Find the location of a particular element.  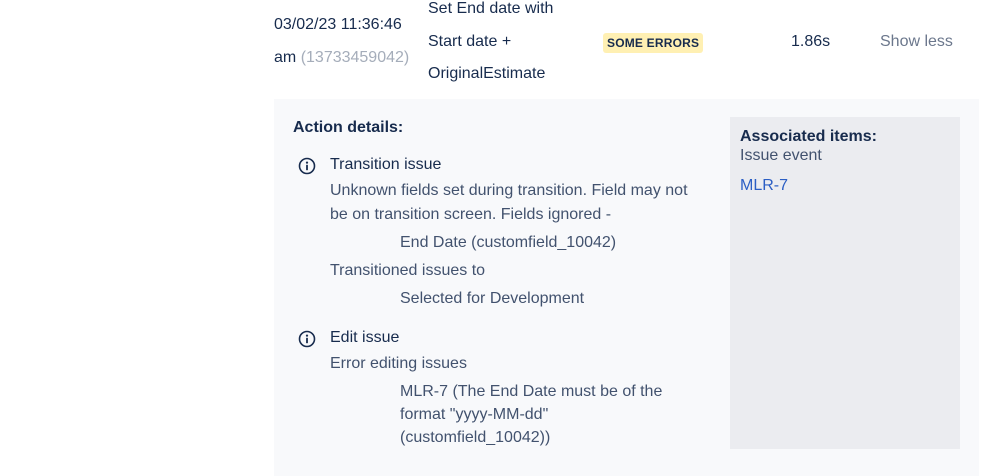

action-details-title: Action details: is located at coordinates (348, 127).